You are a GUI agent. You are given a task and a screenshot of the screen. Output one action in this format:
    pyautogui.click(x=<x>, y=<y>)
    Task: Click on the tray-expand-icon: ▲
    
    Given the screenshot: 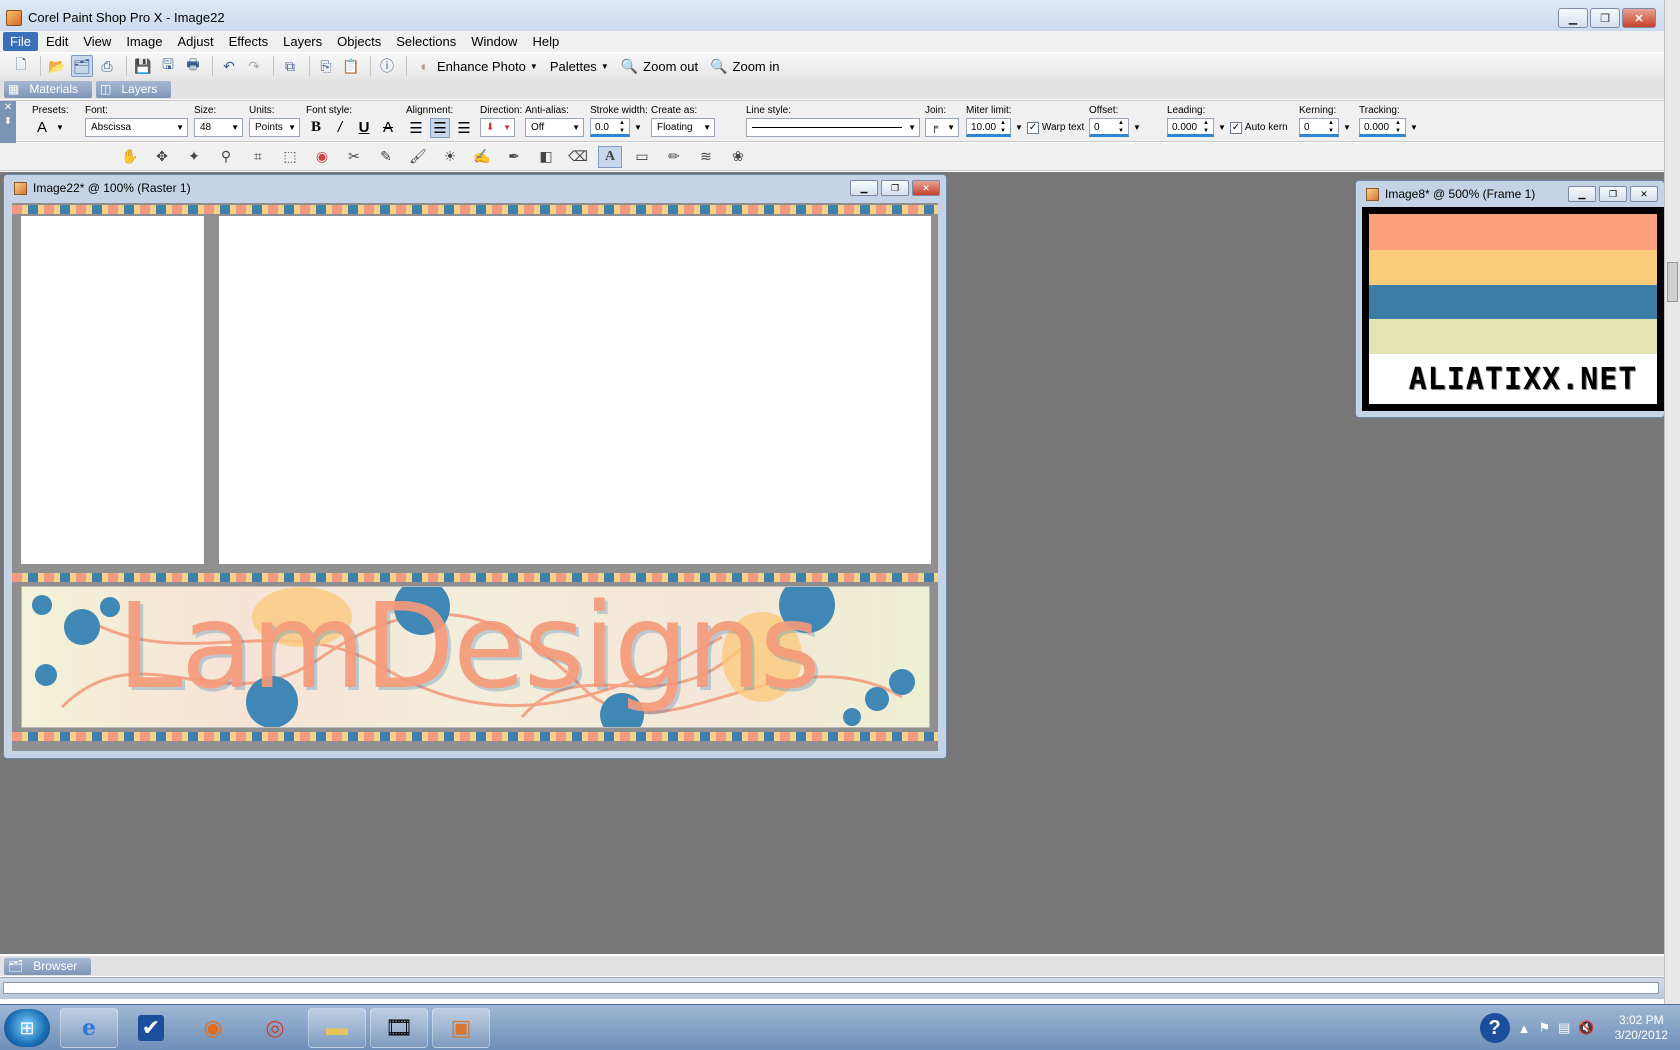 What is the action you would take?
    pyautogui.click(x=1524, y=1028)
    